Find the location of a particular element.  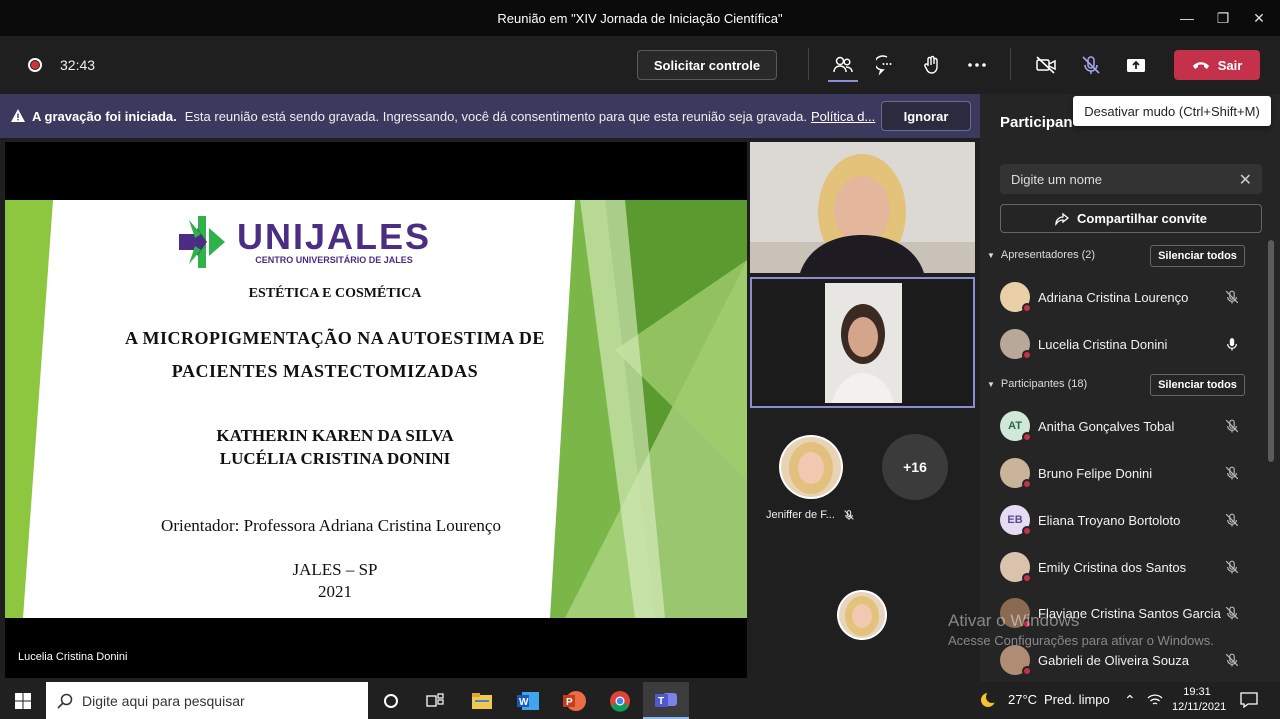

recording-icon is located at coordinates (35, 65).